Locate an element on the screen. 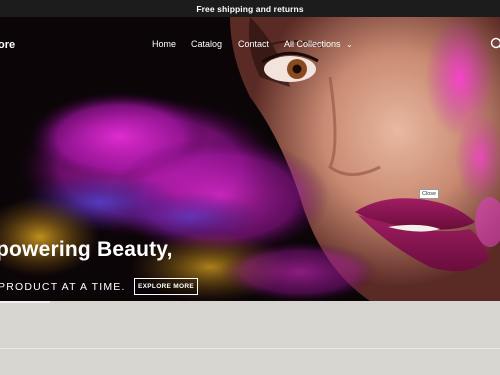 The width and height of the screenshot is (500, 375). announcement-text: Free shipping and returns is located at coordinates (250, 8).